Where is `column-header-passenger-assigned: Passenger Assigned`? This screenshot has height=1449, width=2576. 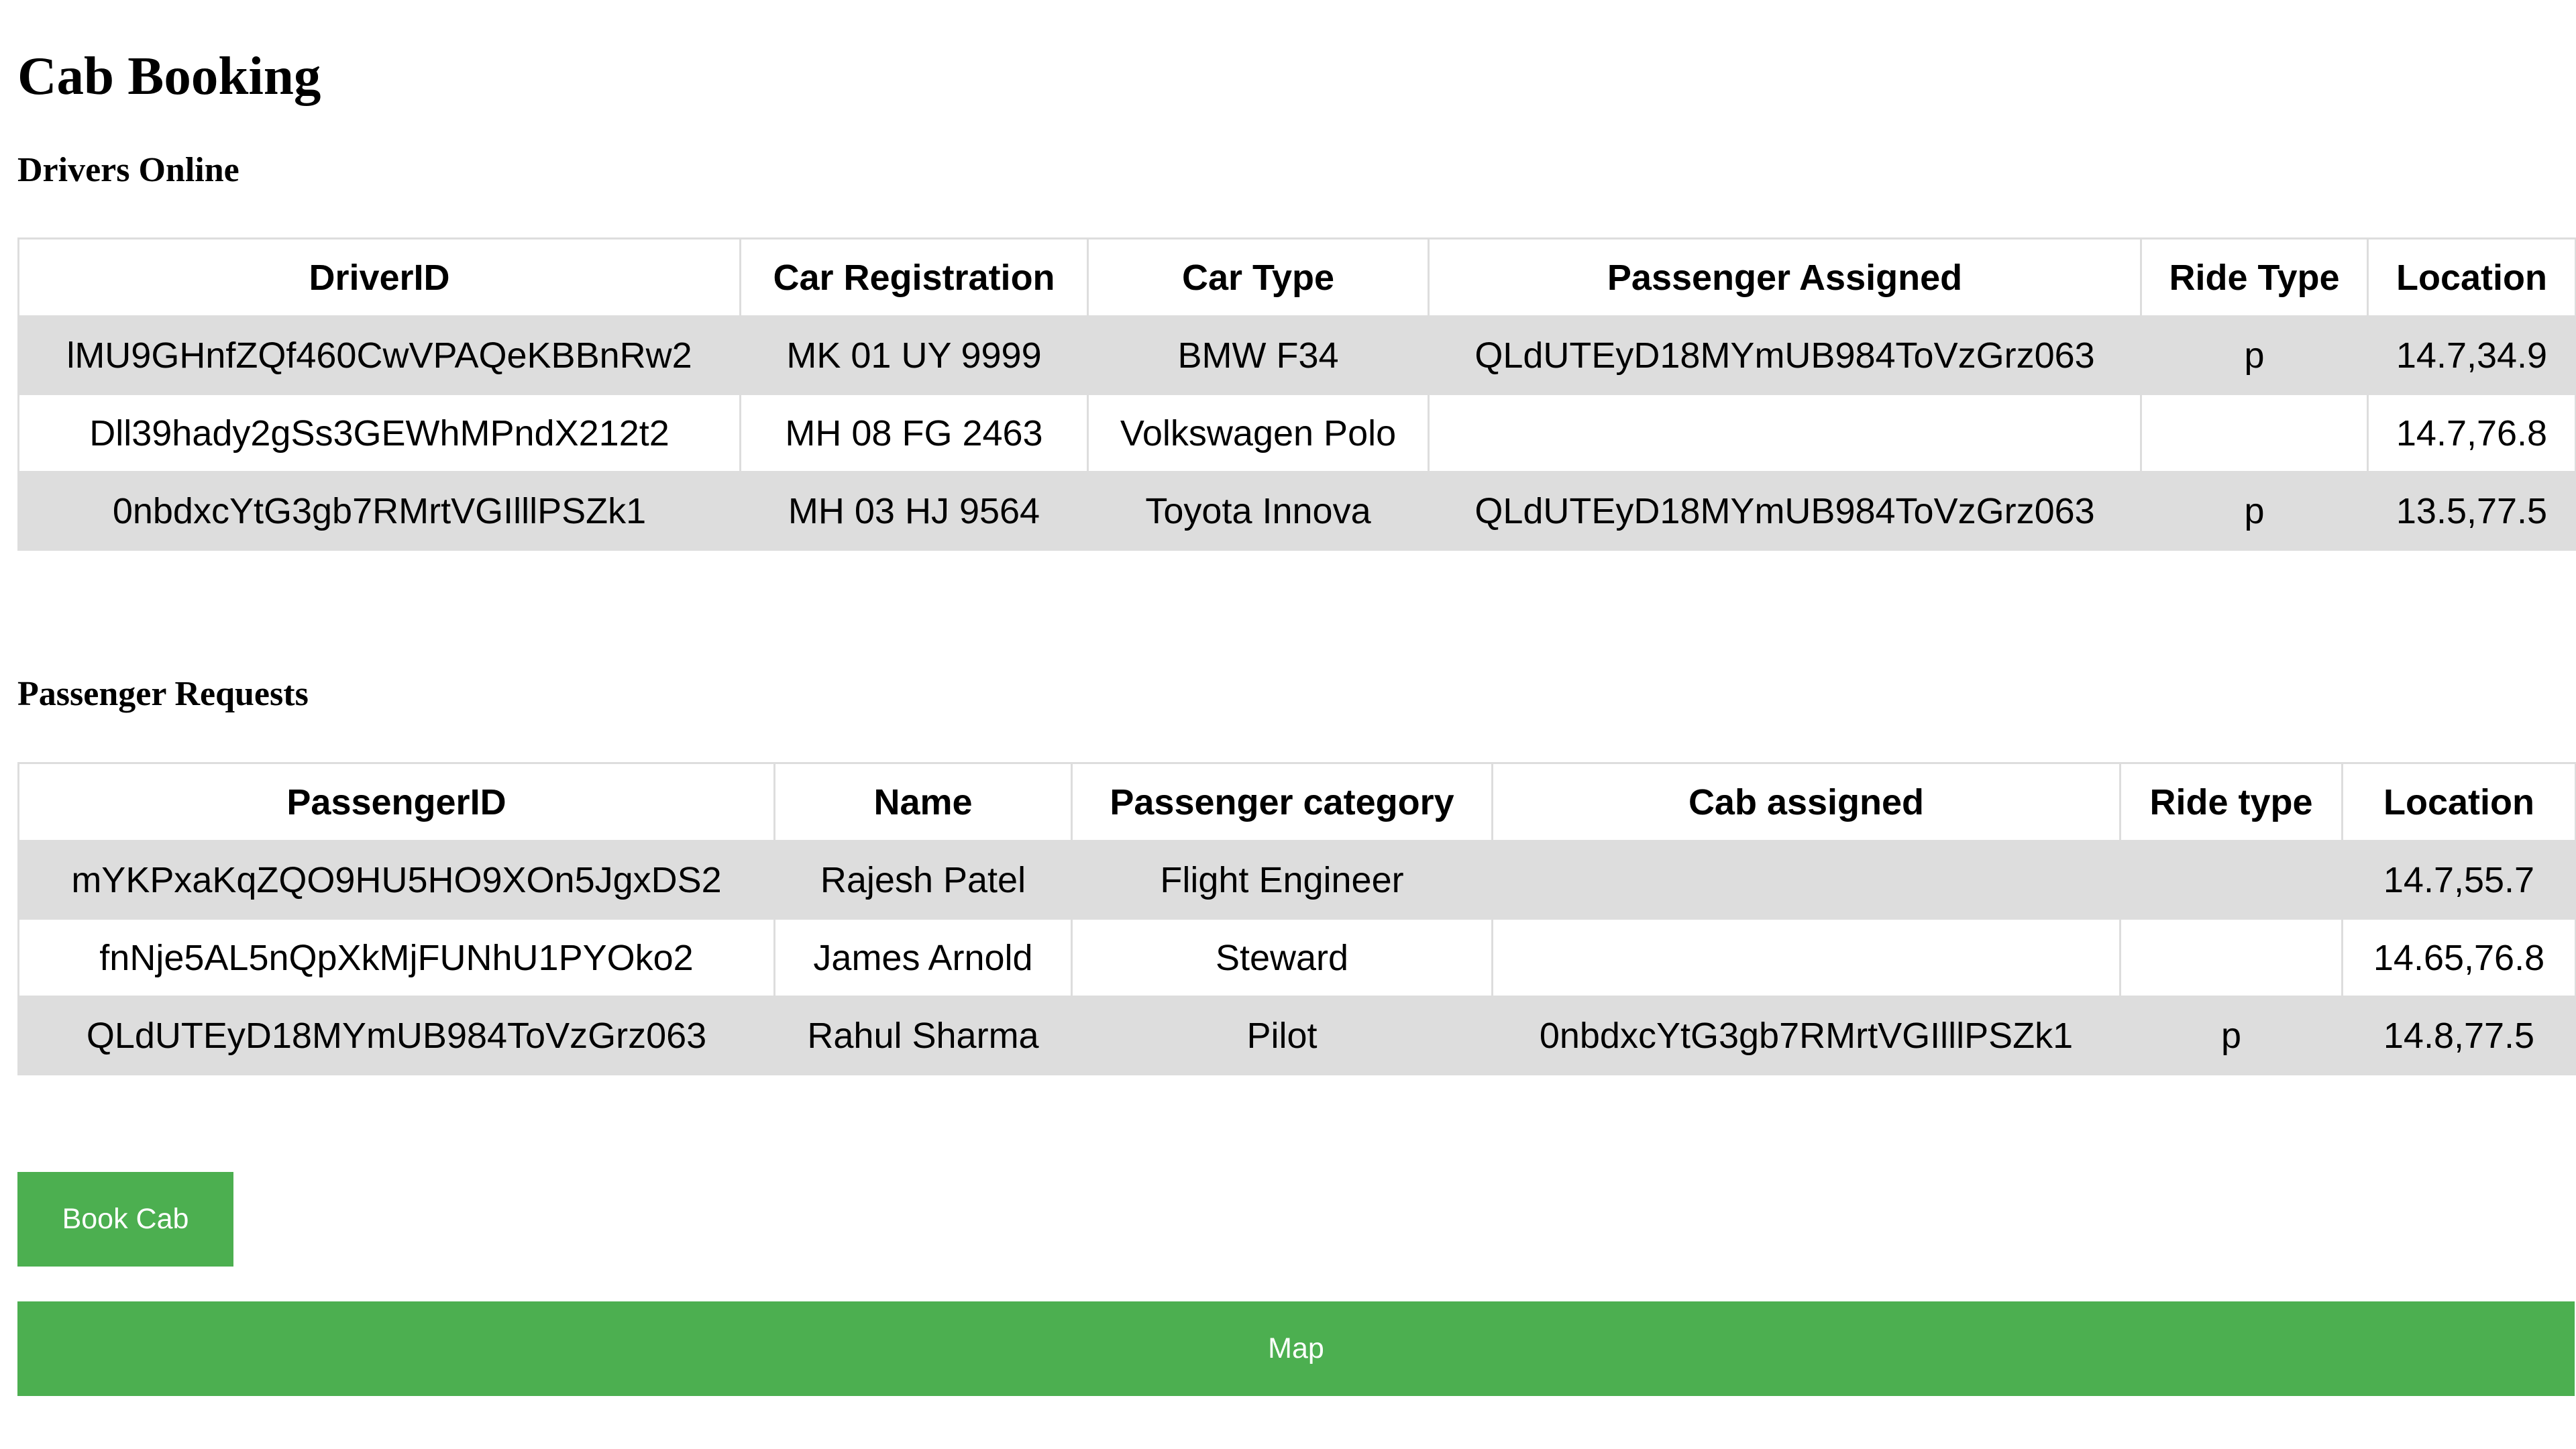 column-header-passenger-assigned: Passenger Assigned is located at coordinates (1785, 277).